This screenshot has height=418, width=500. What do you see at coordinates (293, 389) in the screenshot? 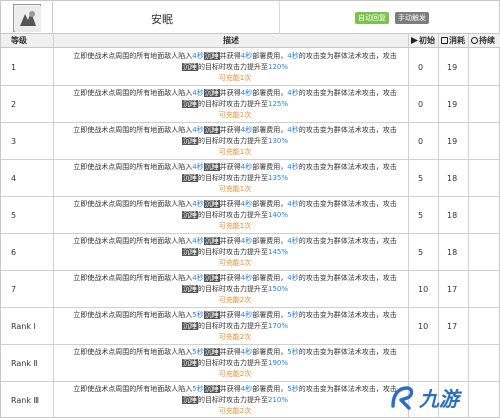
I see `desc-effect-duration: 5秒` at bounding box center [293, 389].